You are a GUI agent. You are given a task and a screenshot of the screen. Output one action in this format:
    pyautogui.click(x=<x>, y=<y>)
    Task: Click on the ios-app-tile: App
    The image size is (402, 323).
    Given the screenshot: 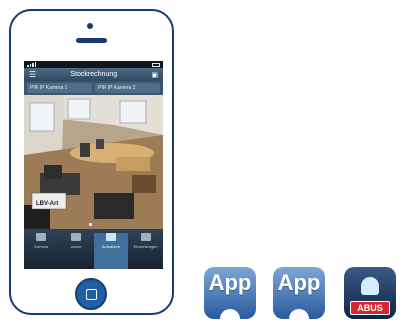 What is the action you would take?
    pyautogui.click(x=299, y=293)
    